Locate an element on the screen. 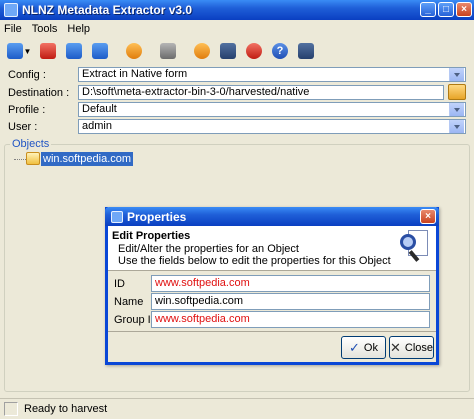 Image resolution: width=474 pixels, height=419 pixels. settings-button is located at coordinates (168, 51).